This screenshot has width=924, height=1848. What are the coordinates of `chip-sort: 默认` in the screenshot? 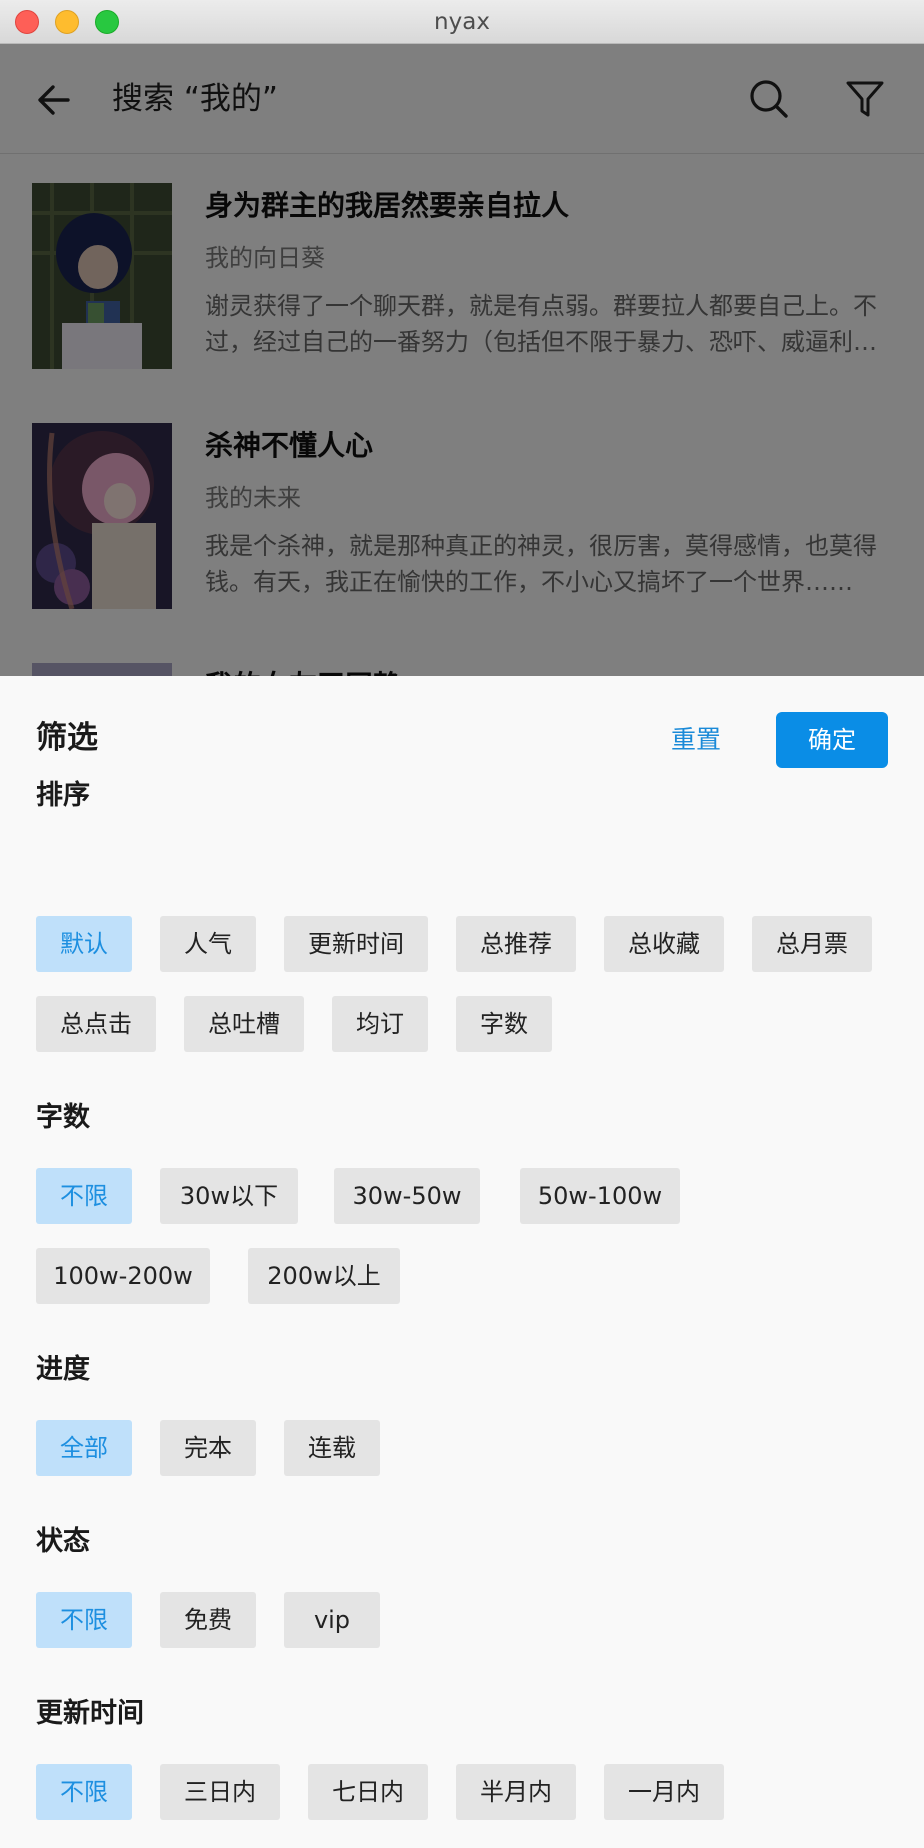 It's located at (84, 944).